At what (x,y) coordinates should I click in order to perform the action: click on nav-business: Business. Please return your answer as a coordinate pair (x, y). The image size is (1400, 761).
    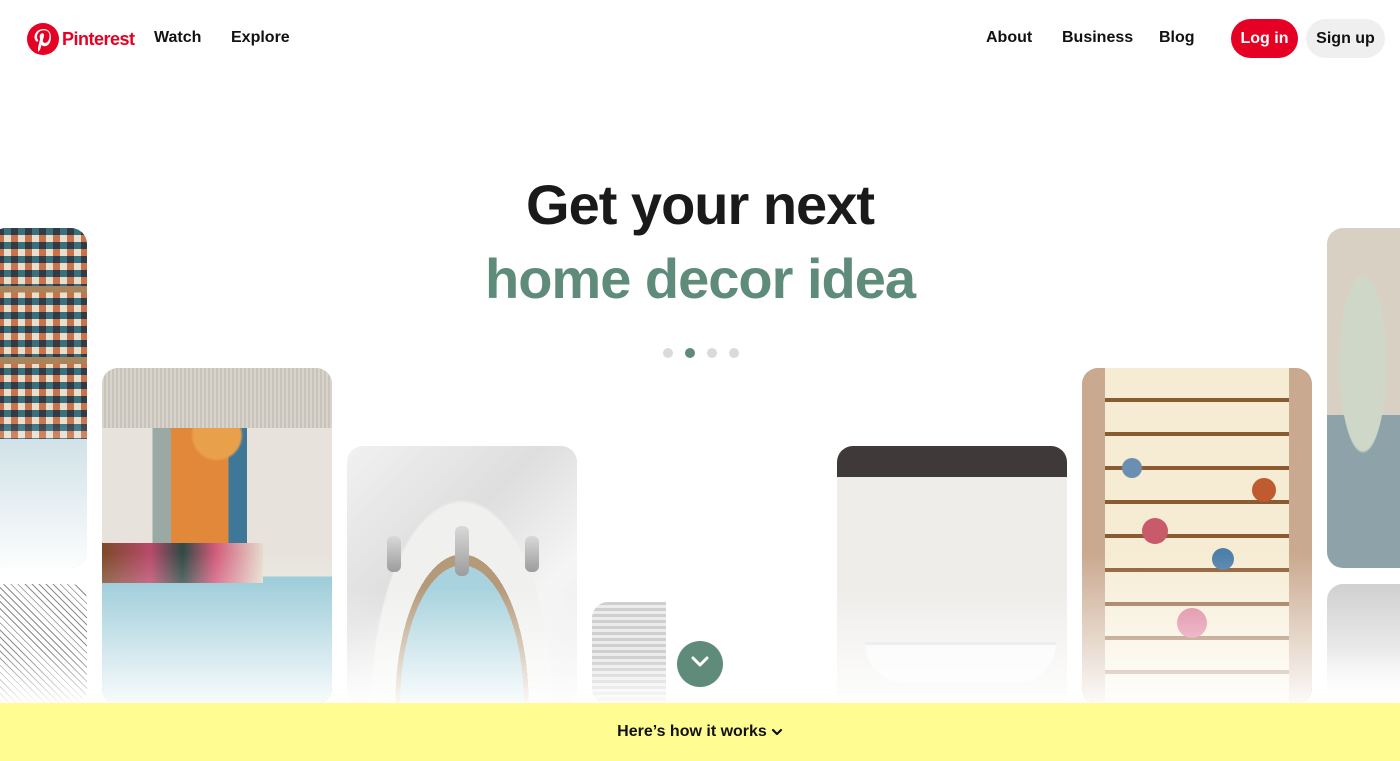
    Looking at the image, I should click on (1097, 38).